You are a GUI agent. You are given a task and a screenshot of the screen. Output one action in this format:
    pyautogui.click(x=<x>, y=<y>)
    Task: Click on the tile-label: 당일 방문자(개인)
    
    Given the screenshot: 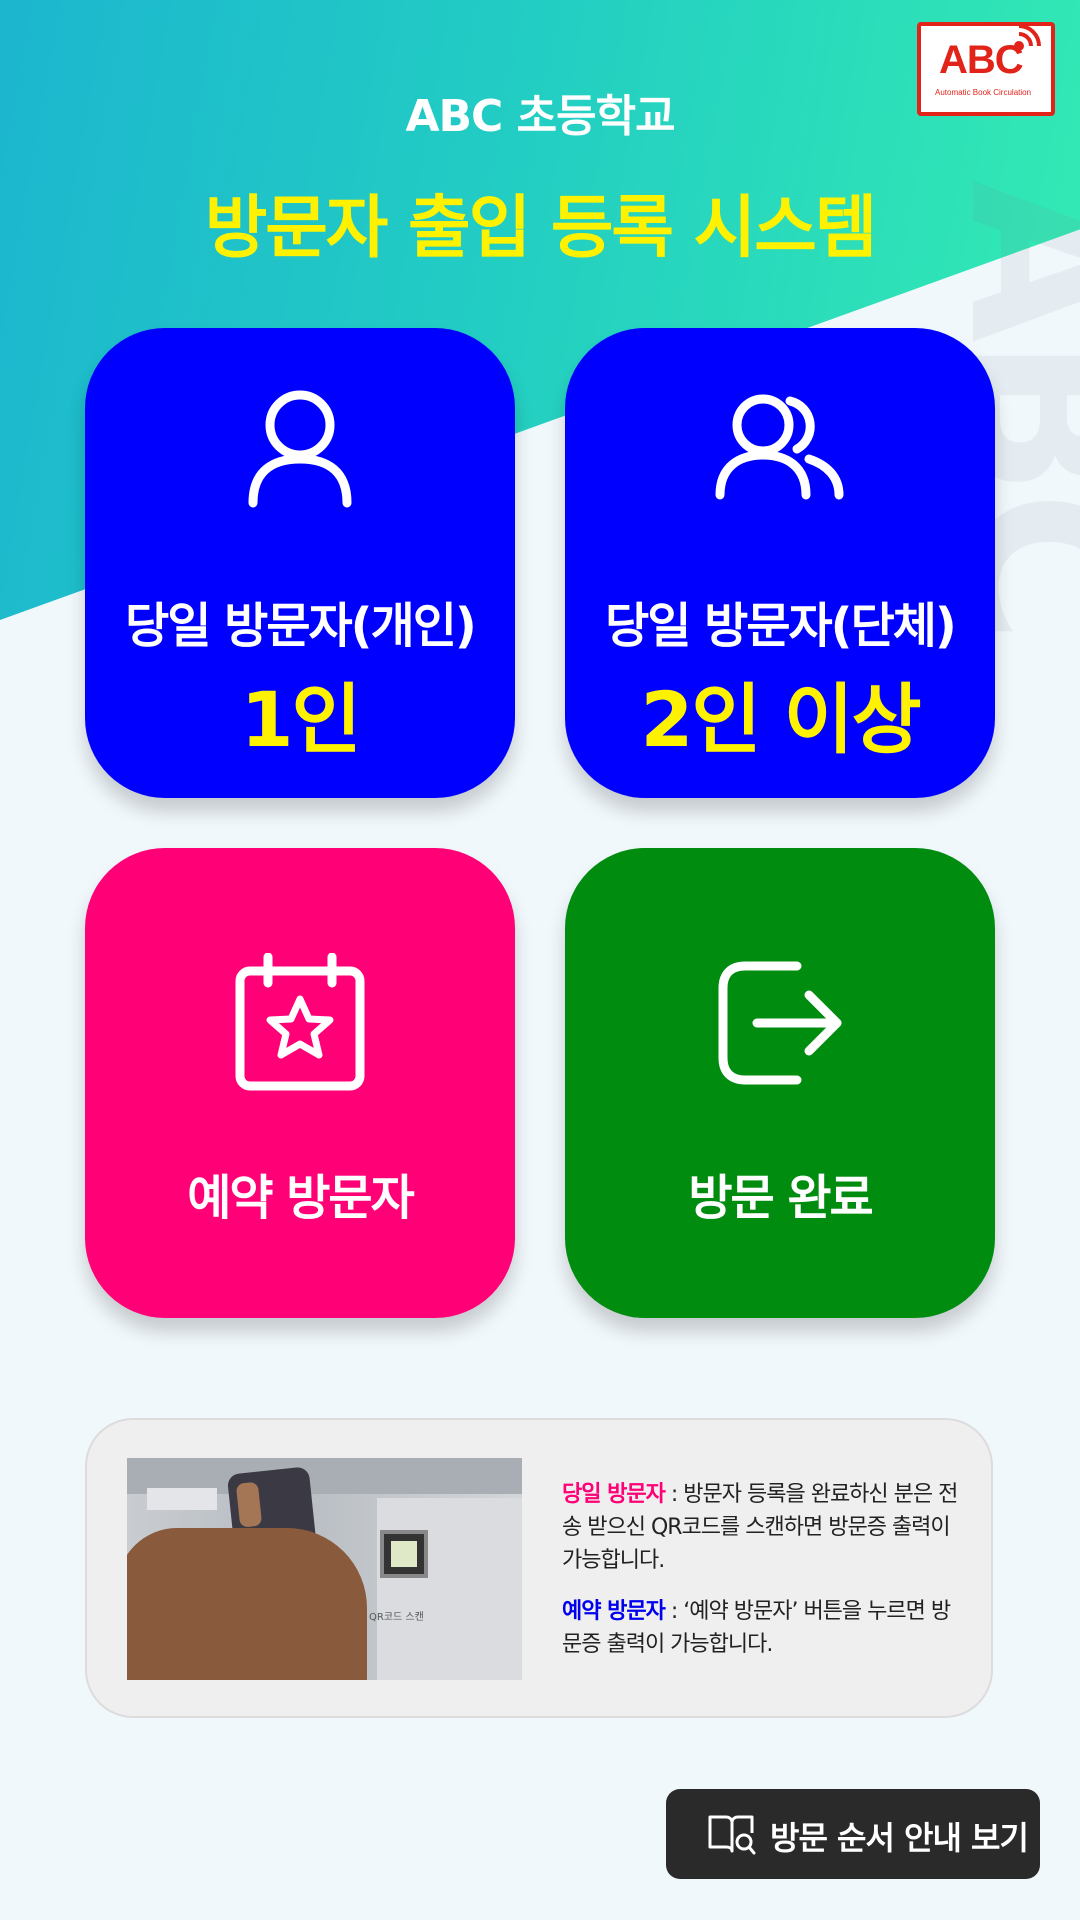 What is the action you would take?
    pyautogui.click(x=301, y=626)
    